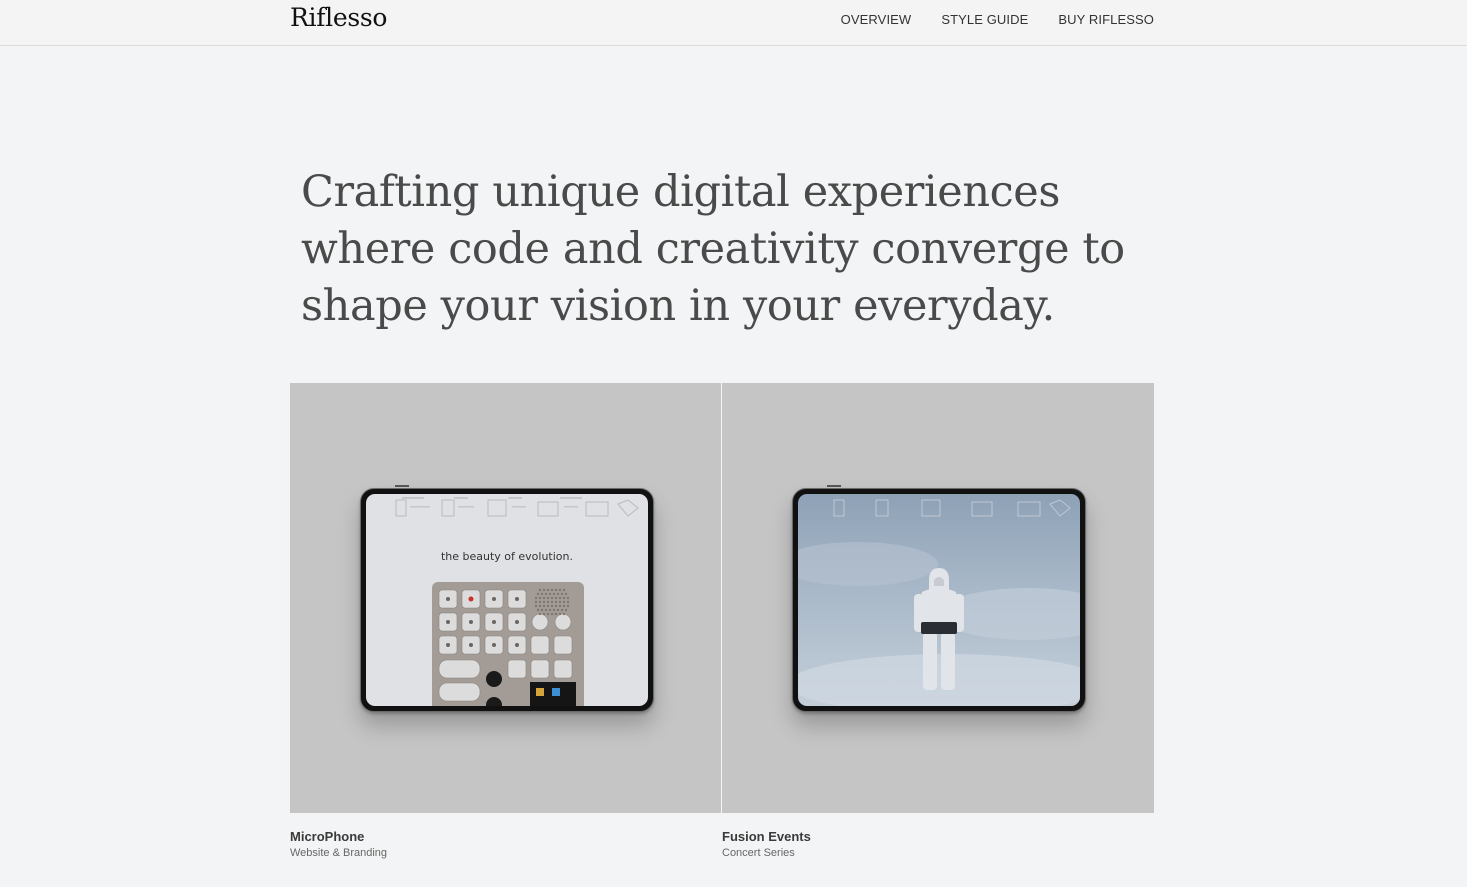 The image size is (1467, 887). Describe the element at coordinates (984, 19) in the screenshot. I see `nav-link-style-guide: STYLE GUIDE` at that location.